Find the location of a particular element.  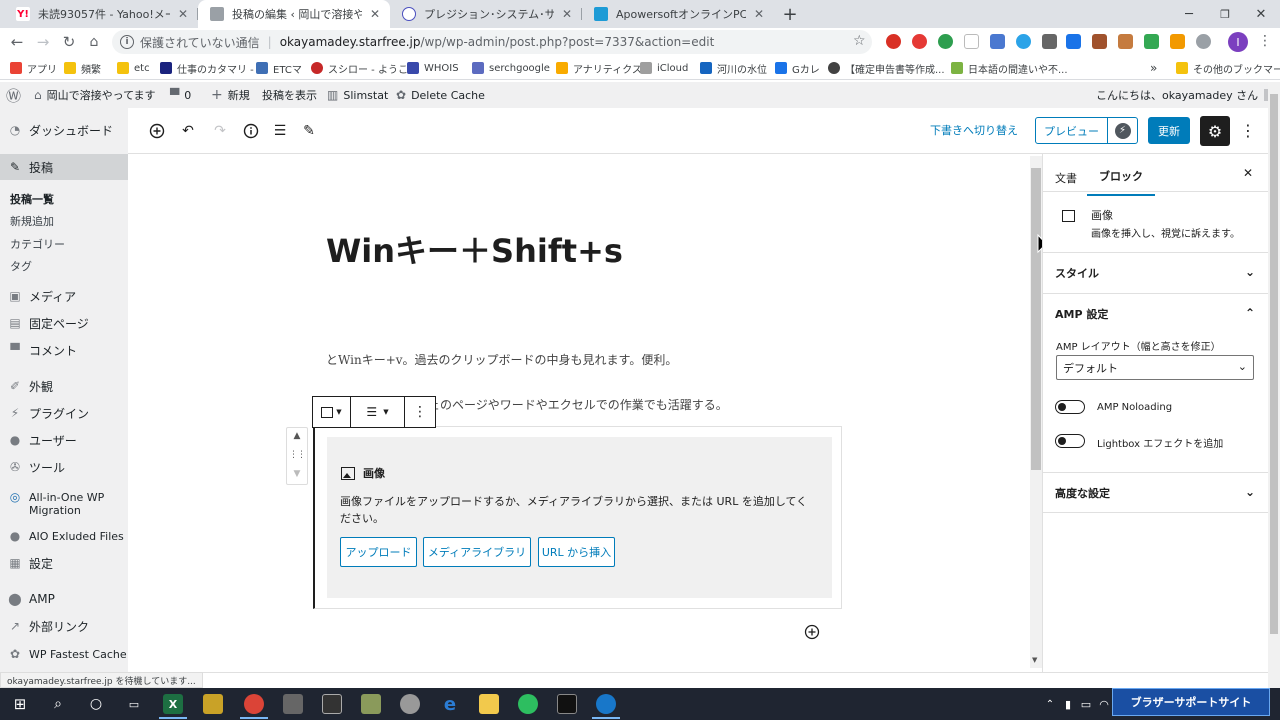

browser-tab-precision: プレジション･システム･サイエンス(株)[ ✕ is located at coordinates (486, 14).